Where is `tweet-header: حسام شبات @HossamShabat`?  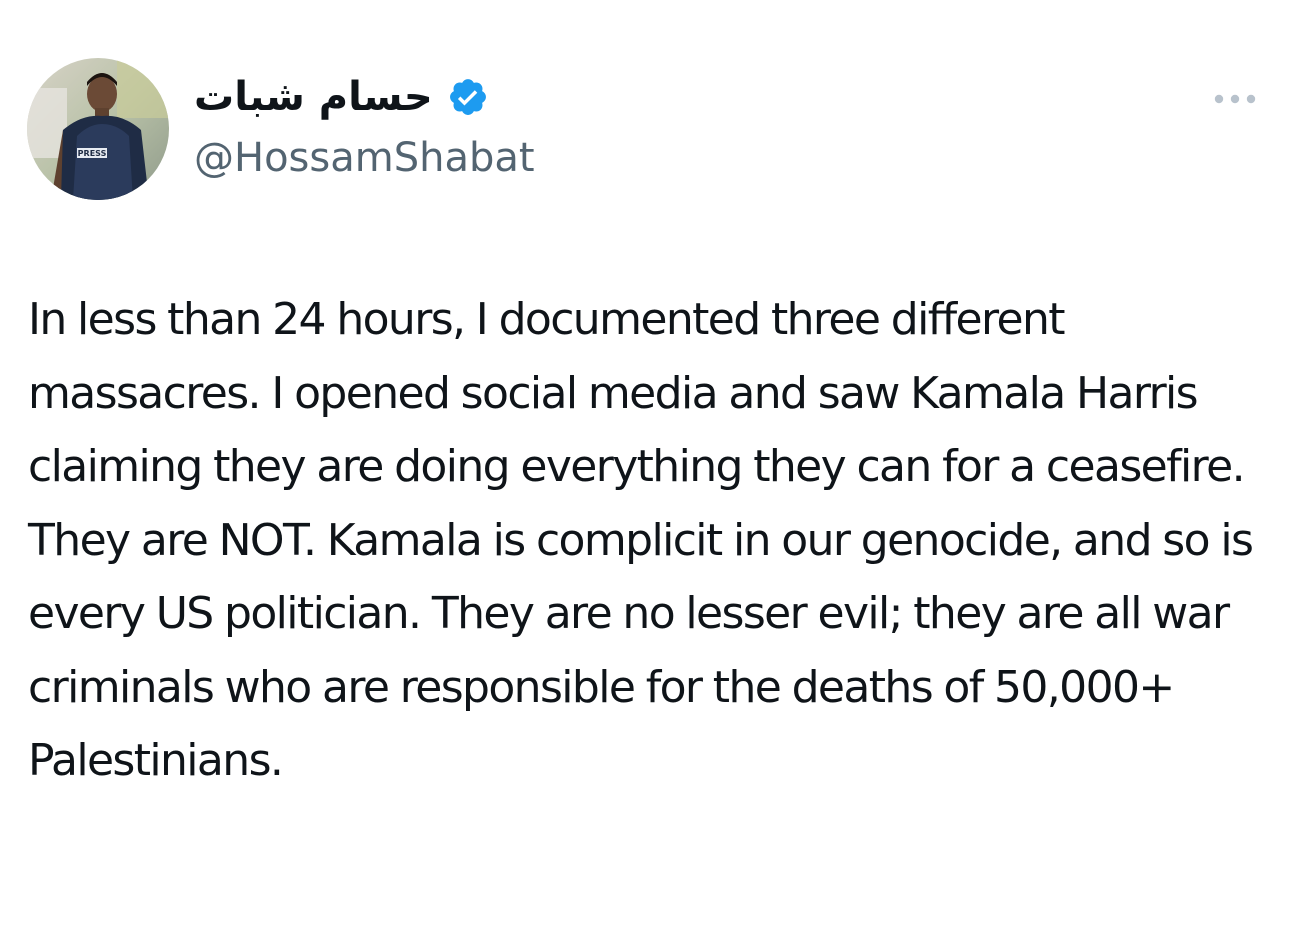
tweet-header: حسام شبات @HossamShabat is located at coordinates (364, 127).